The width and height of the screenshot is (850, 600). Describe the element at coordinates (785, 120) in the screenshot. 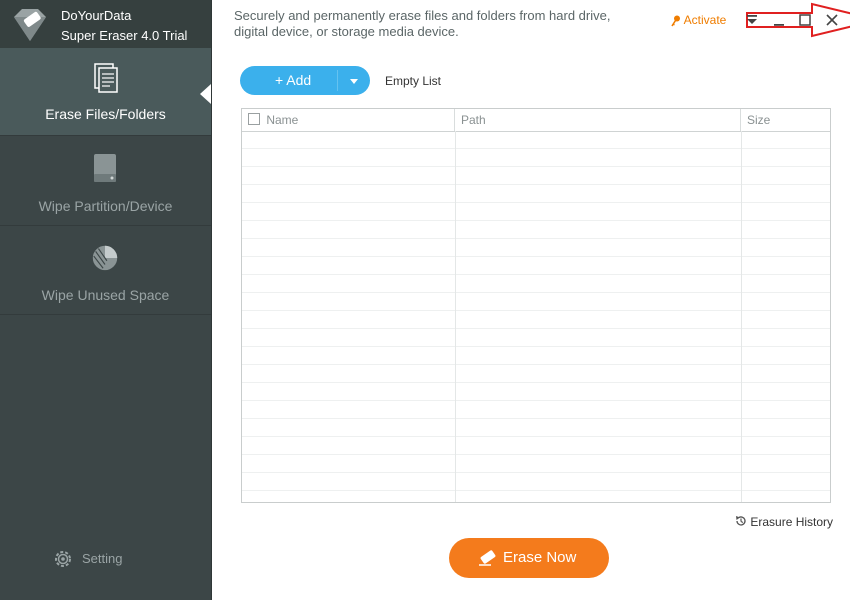

I see `column-header-size: Size` at that location.